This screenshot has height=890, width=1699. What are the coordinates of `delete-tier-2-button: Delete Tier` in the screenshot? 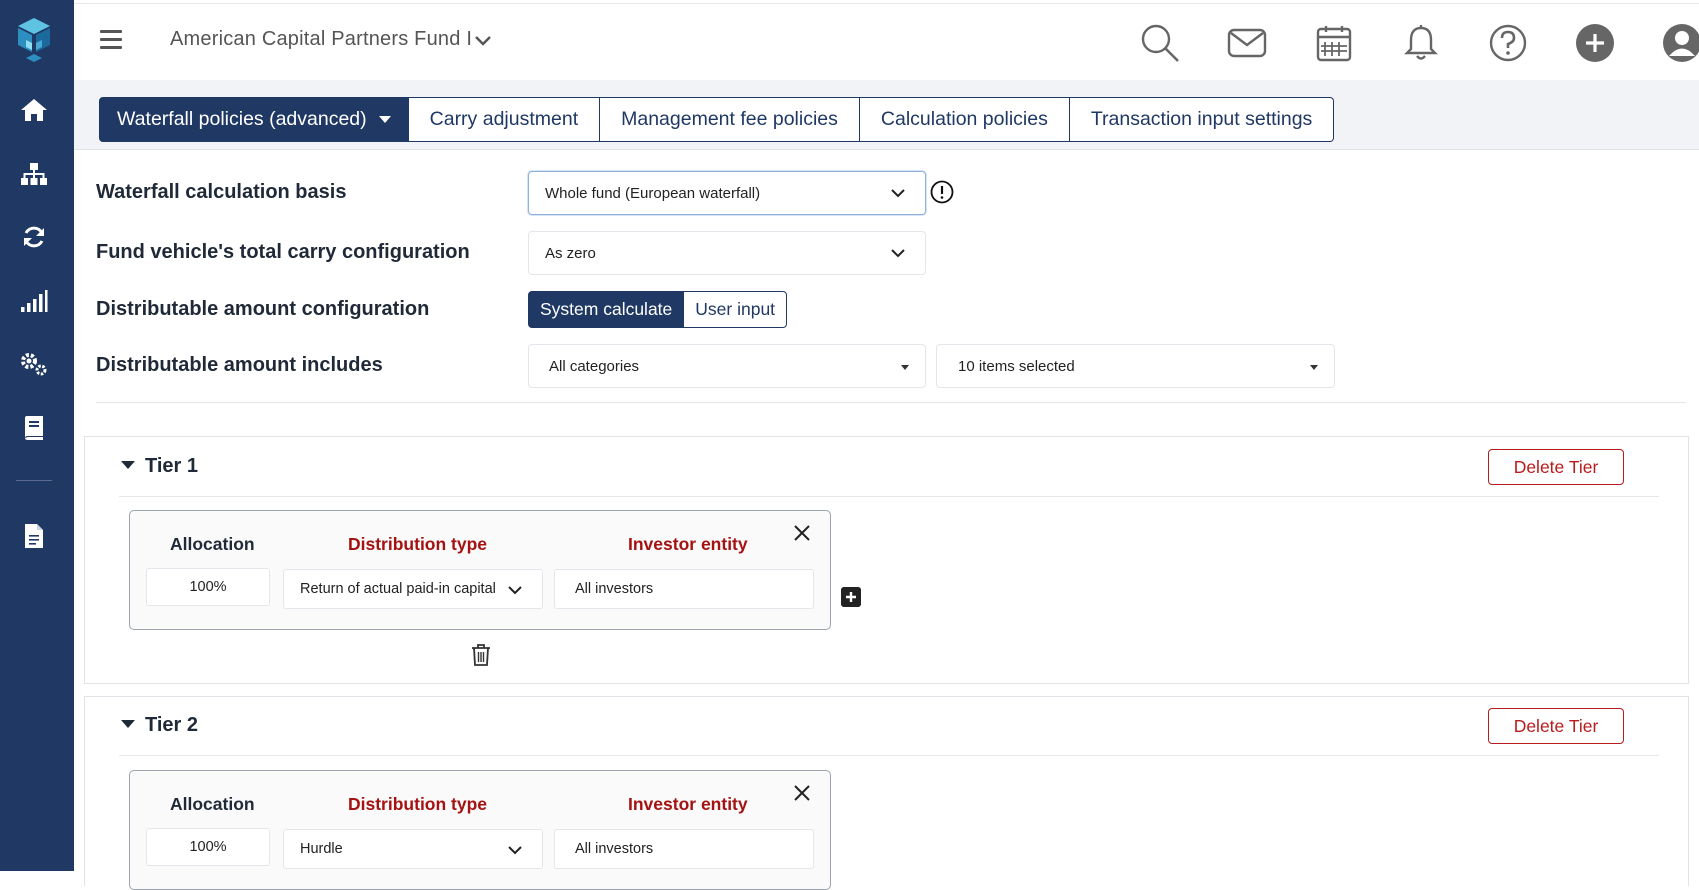 It's located at (1556, 726).